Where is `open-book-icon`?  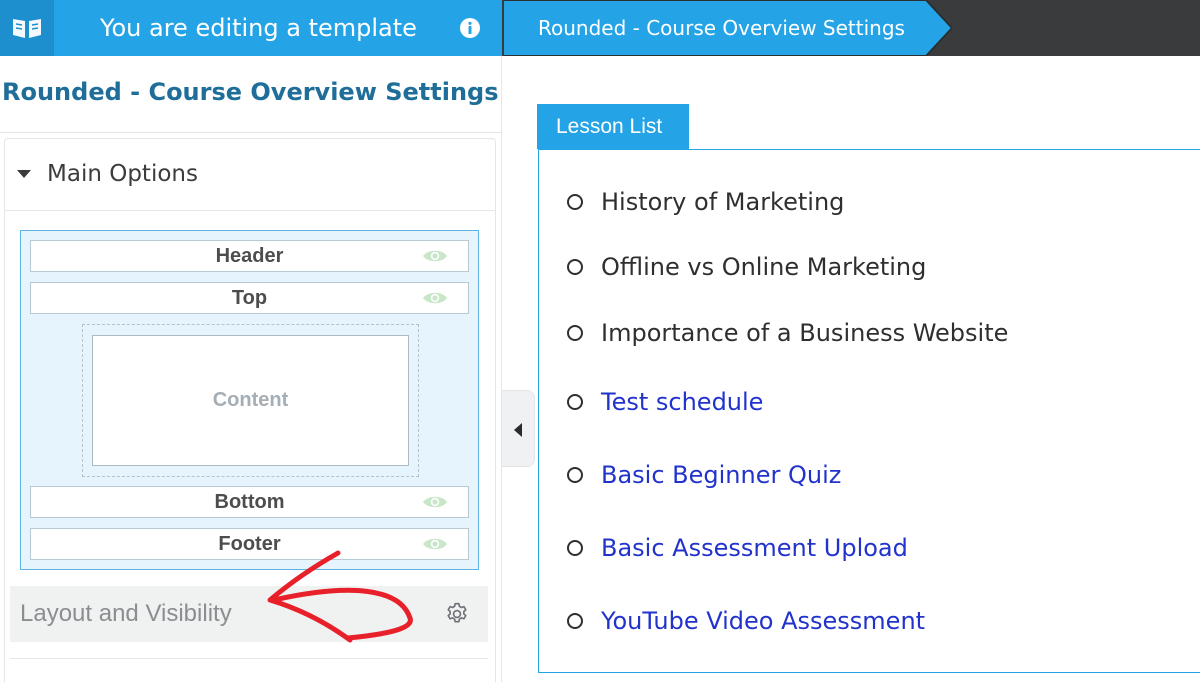
open-book-icon is located at coordinates (27, 28).